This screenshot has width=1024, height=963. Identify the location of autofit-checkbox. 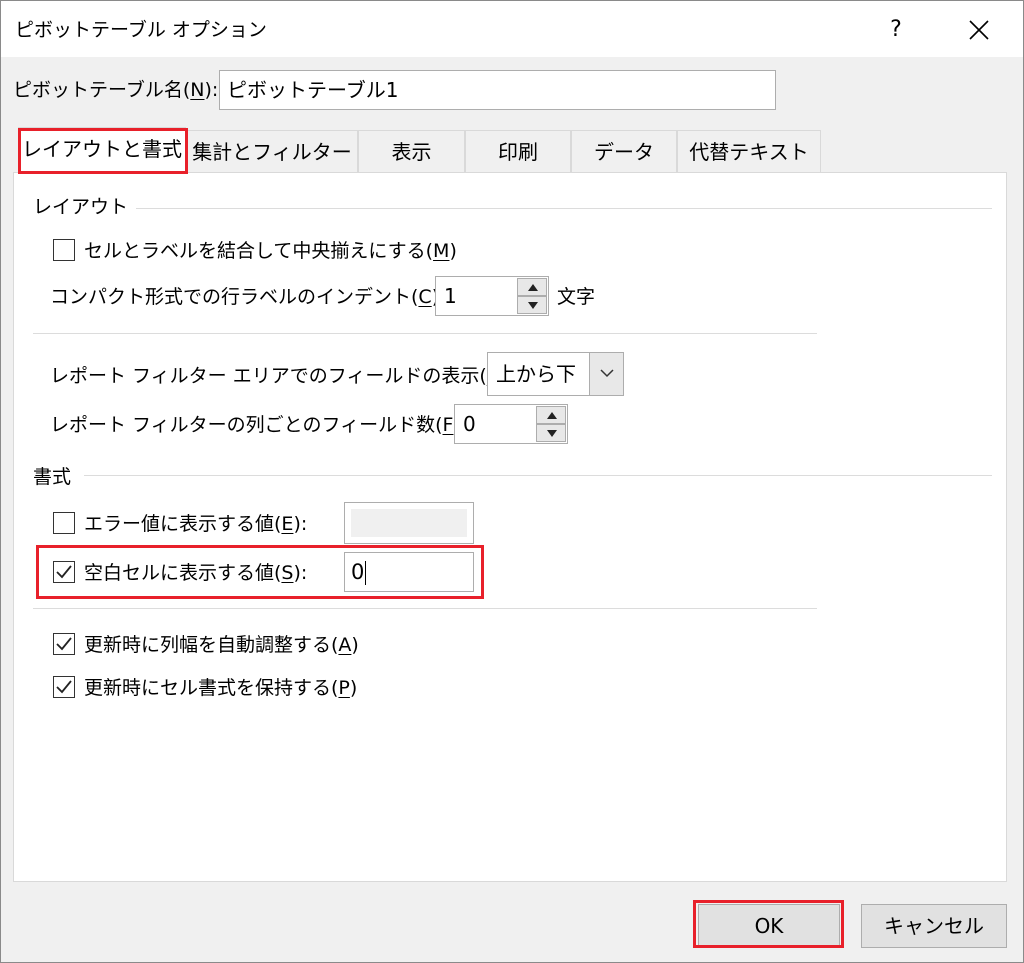
(64, 644).